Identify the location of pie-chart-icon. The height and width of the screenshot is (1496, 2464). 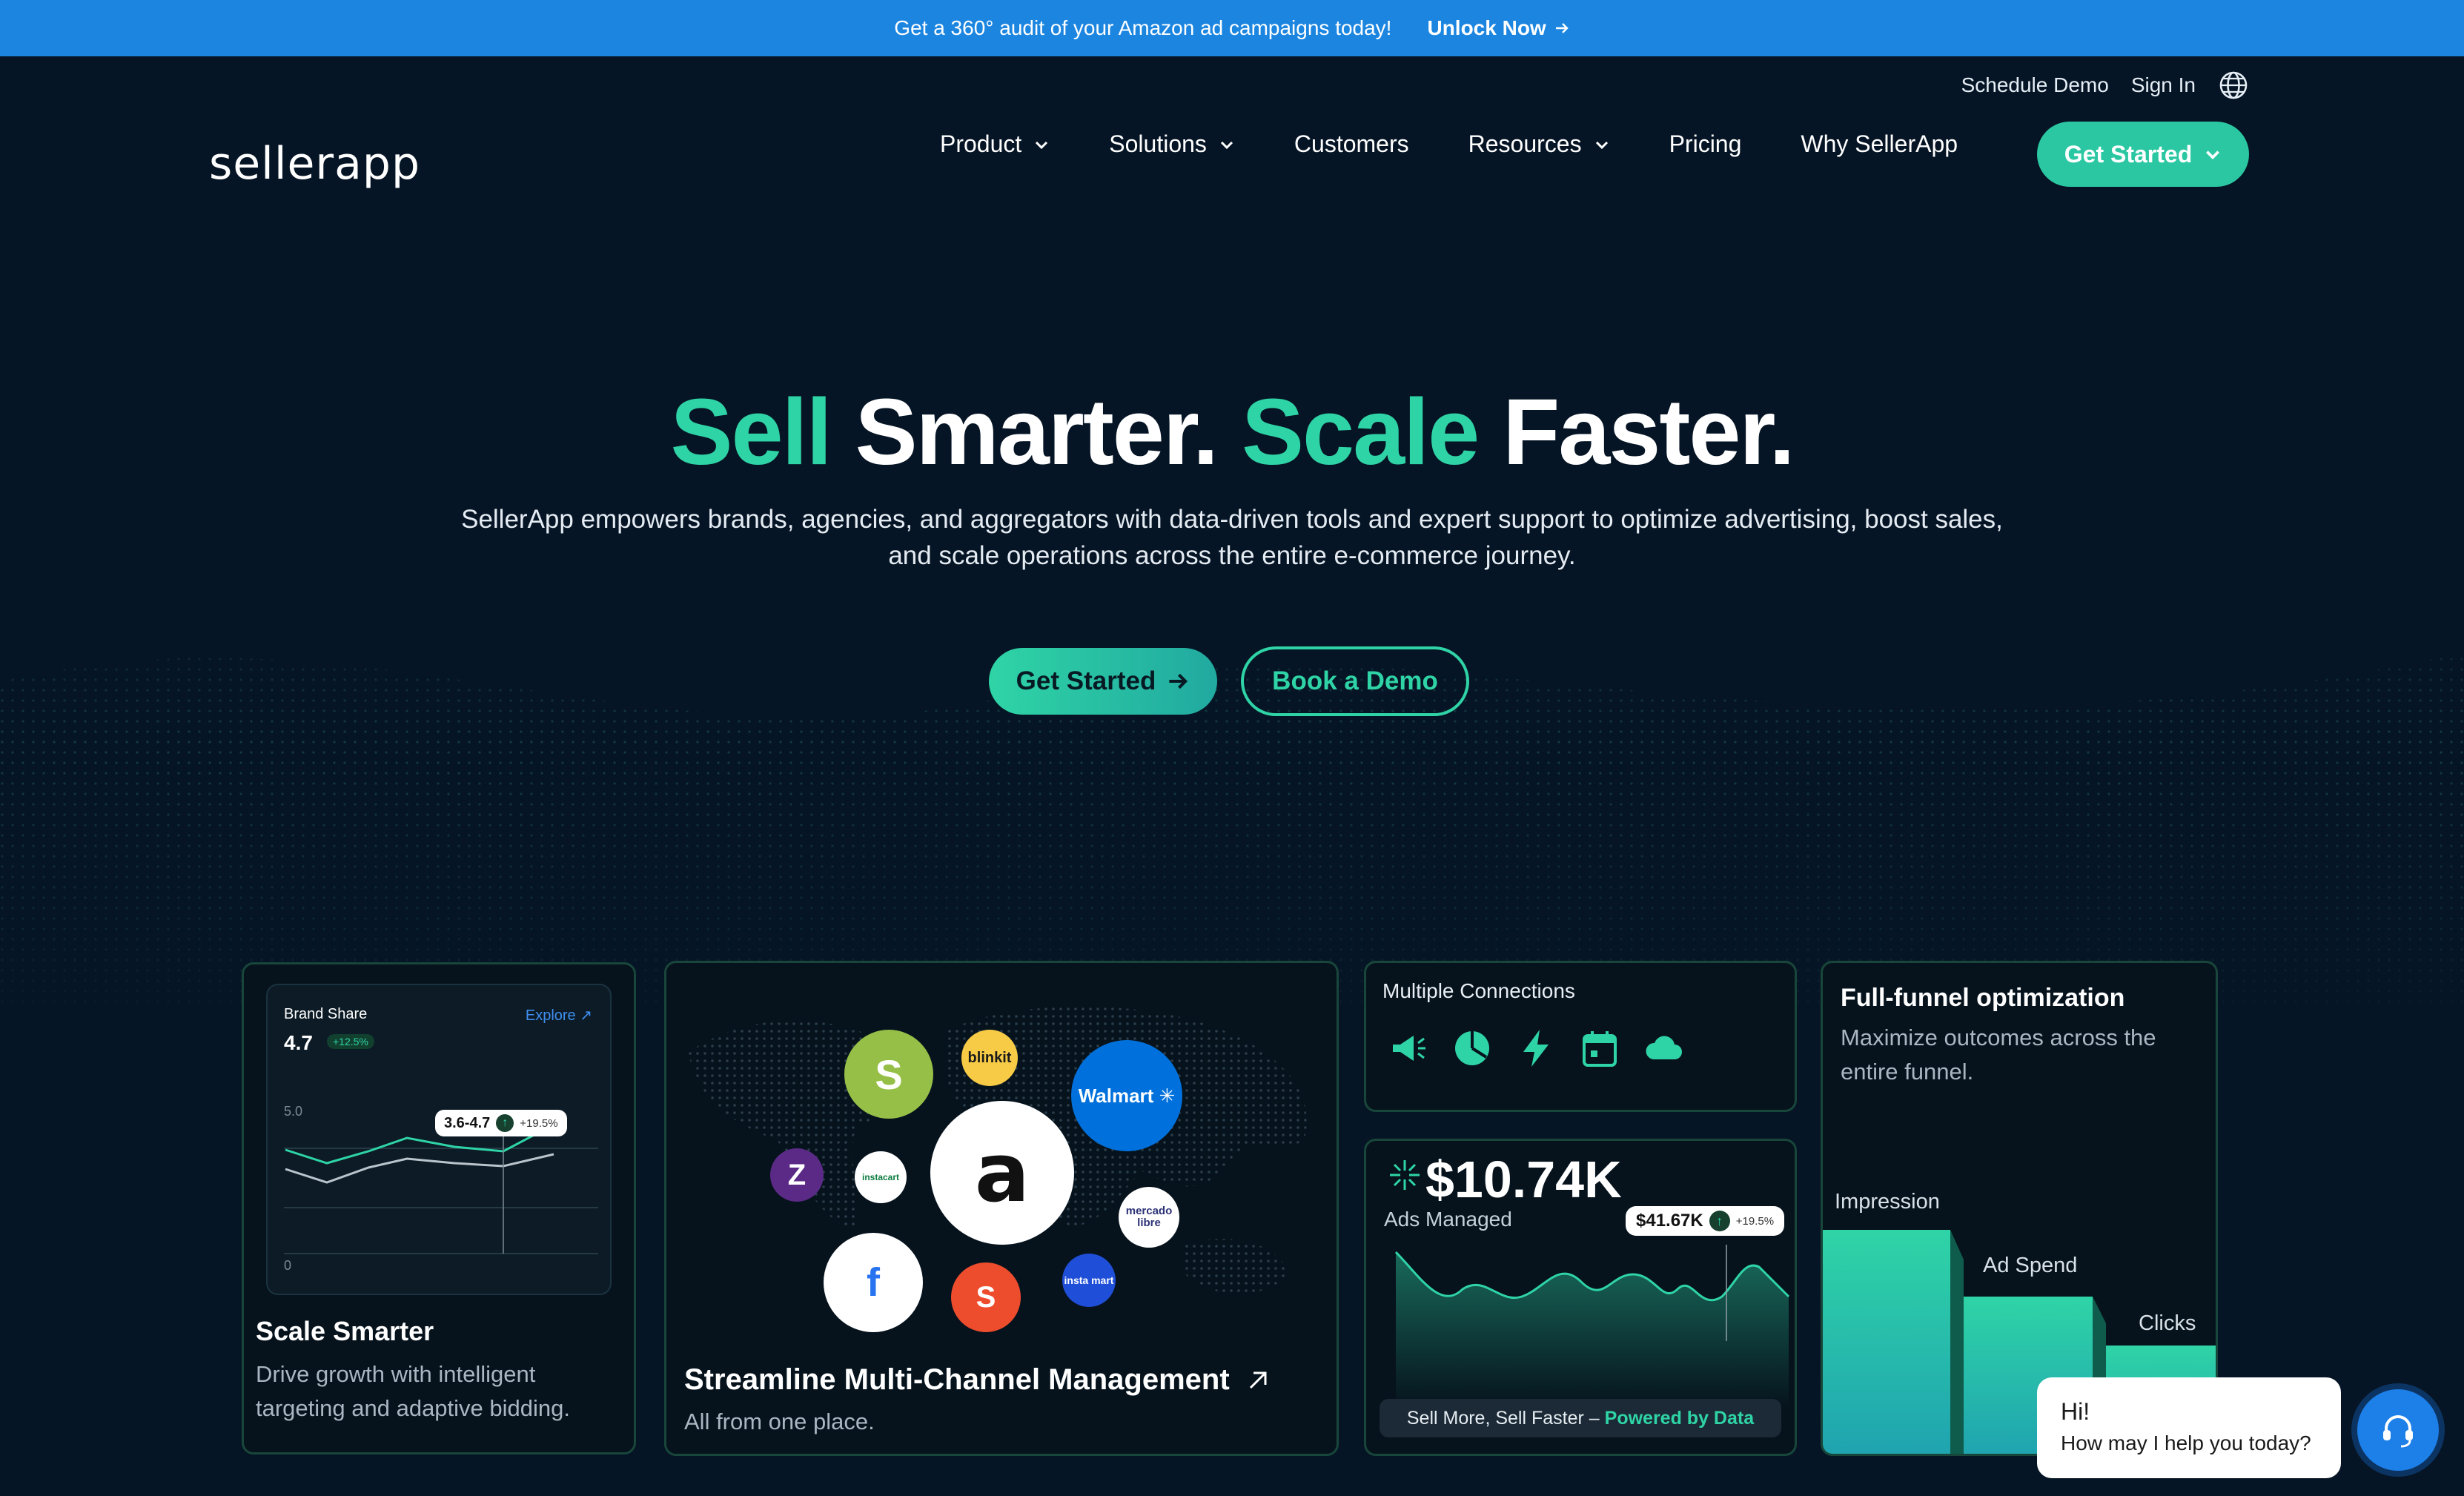
(1472, 1048).